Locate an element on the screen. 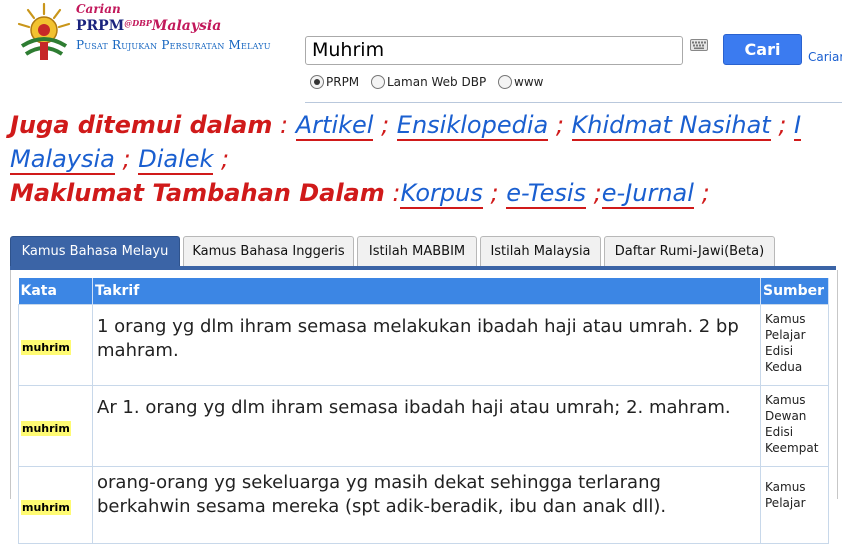  search-scope-options: PRPM Laman Web DBP www is located at coordinates (430, 81).